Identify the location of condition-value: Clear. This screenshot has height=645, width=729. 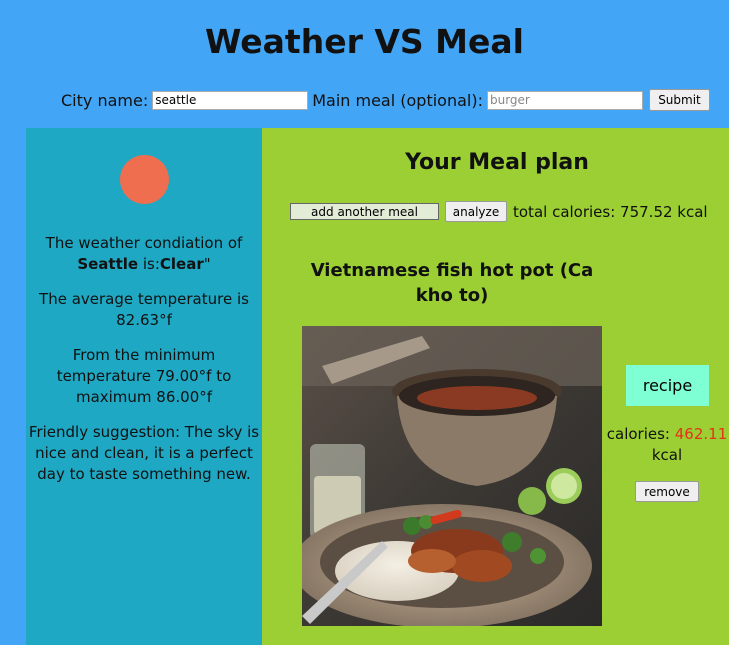
(181, 264).